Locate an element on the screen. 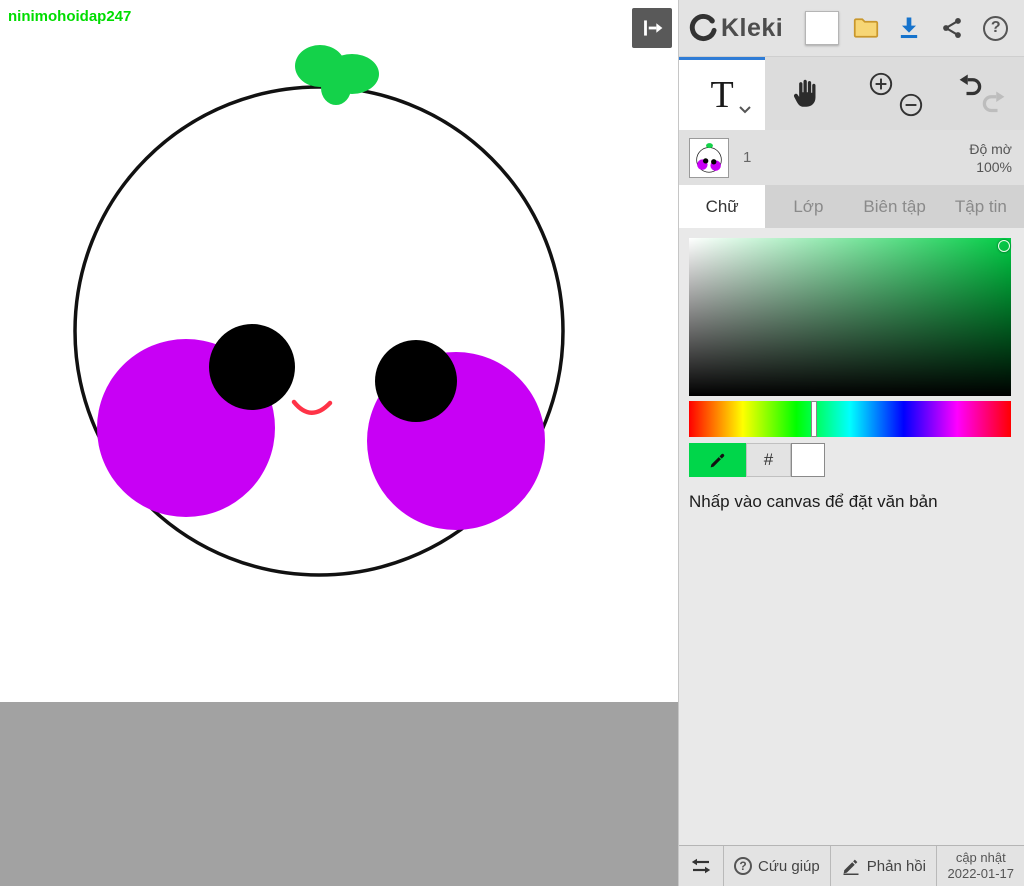  hand-tool-button is located at coordinates (808, 93).